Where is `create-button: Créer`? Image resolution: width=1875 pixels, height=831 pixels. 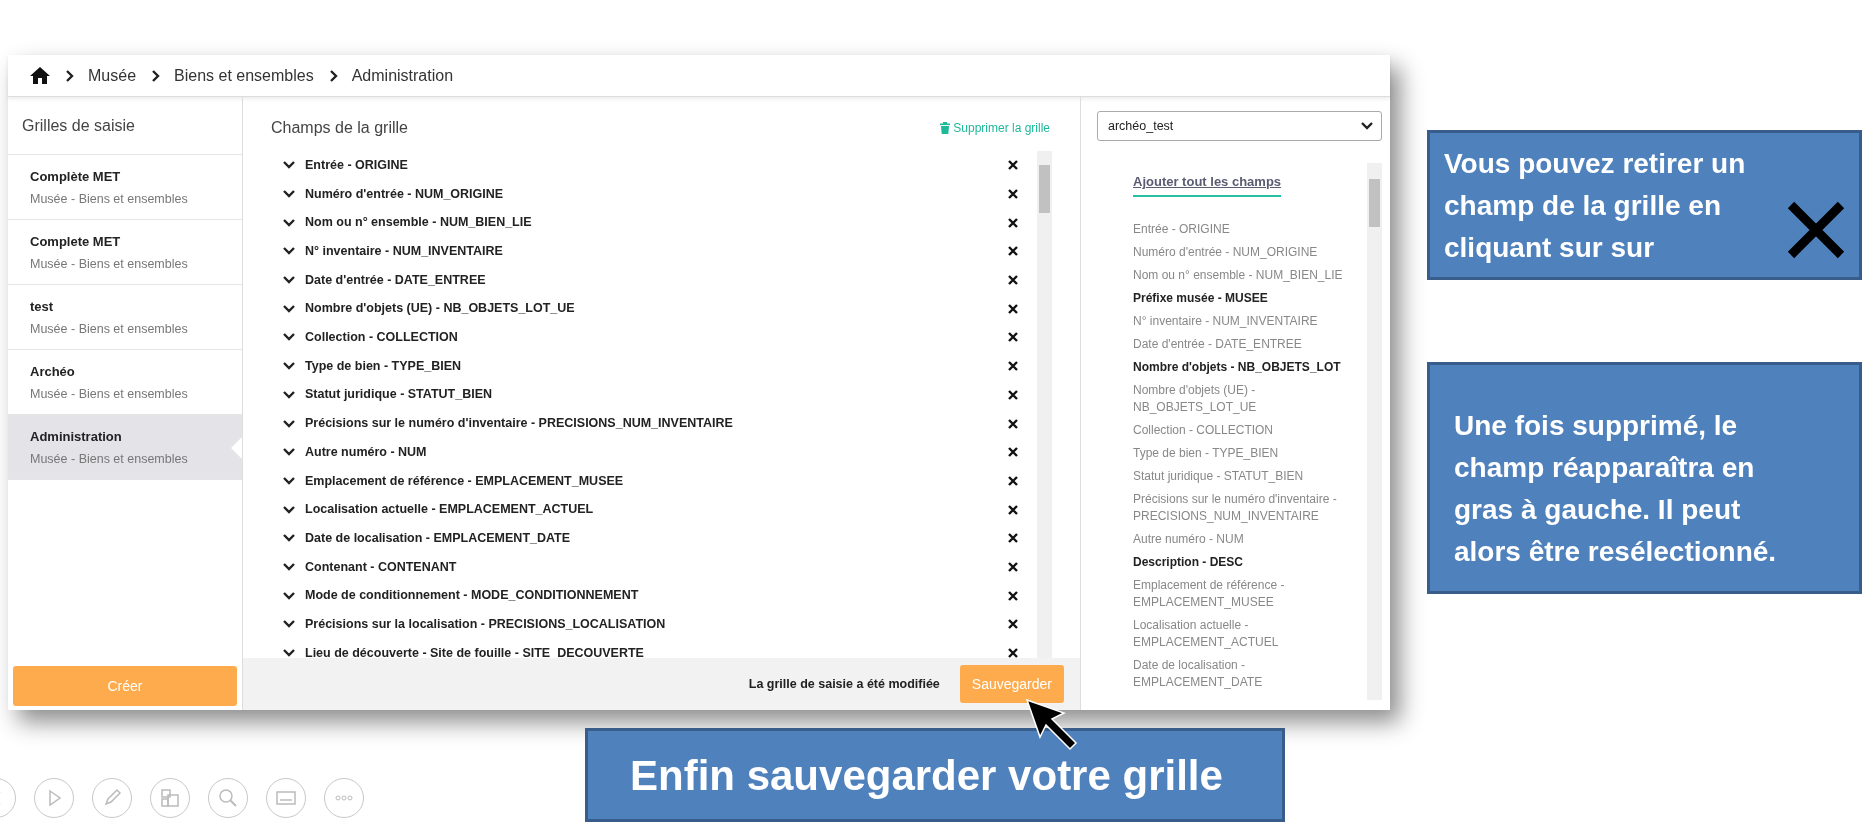
create-button: Créer is located at coordinates (125, 686).